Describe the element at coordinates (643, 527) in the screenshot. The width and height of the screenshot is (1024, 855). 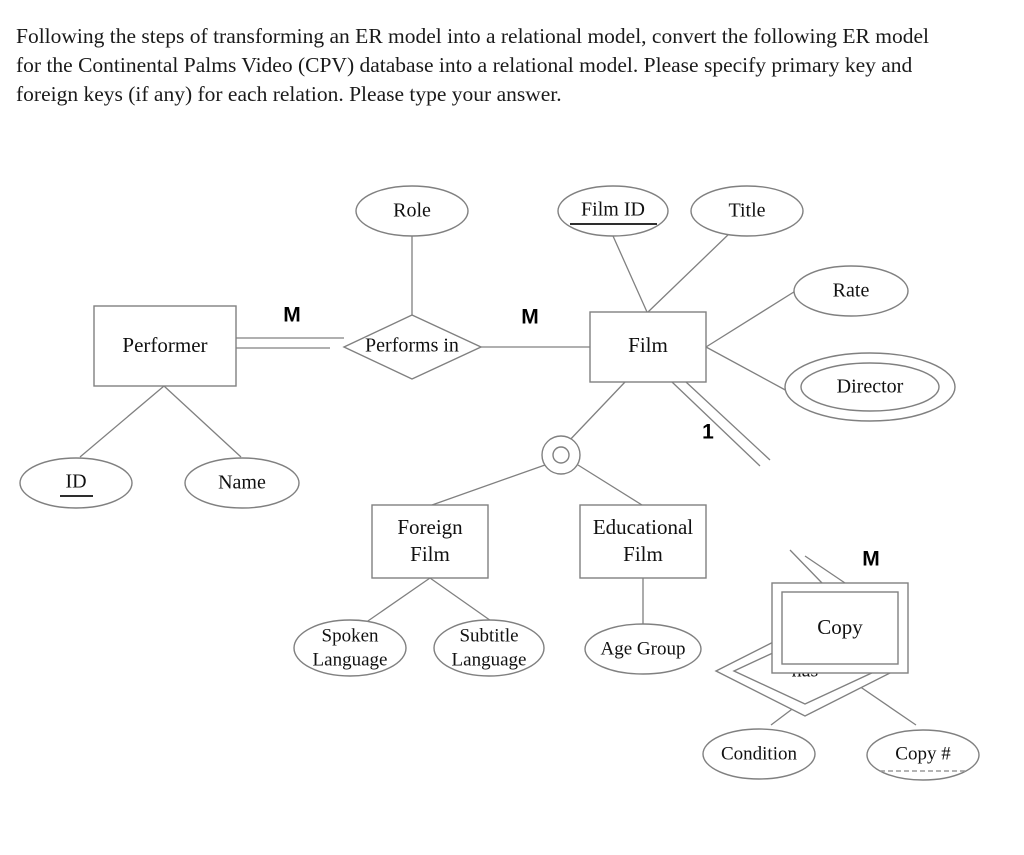
I see `educational-film-label-line1: Educational` at that location.